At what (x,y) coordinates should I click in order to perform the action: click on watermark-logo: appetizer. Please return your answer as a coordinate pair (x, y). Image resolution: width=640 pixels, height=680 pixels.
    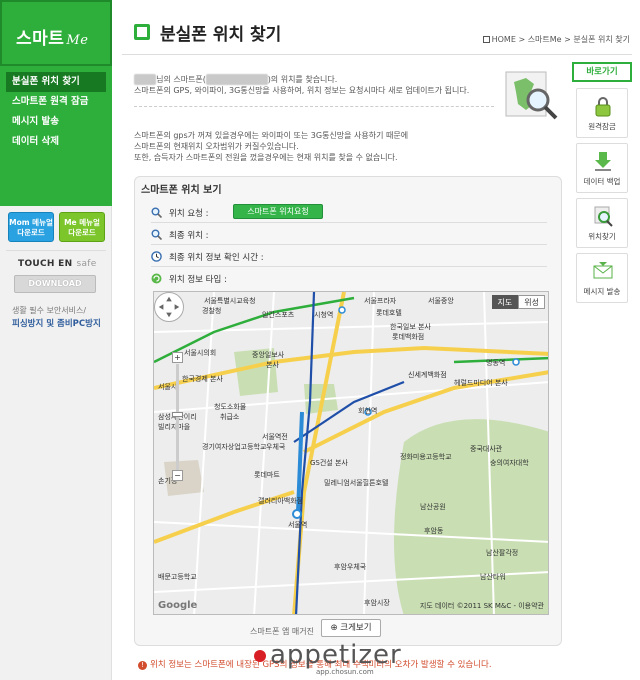
    Looking at the image, I should click on (336, 655).